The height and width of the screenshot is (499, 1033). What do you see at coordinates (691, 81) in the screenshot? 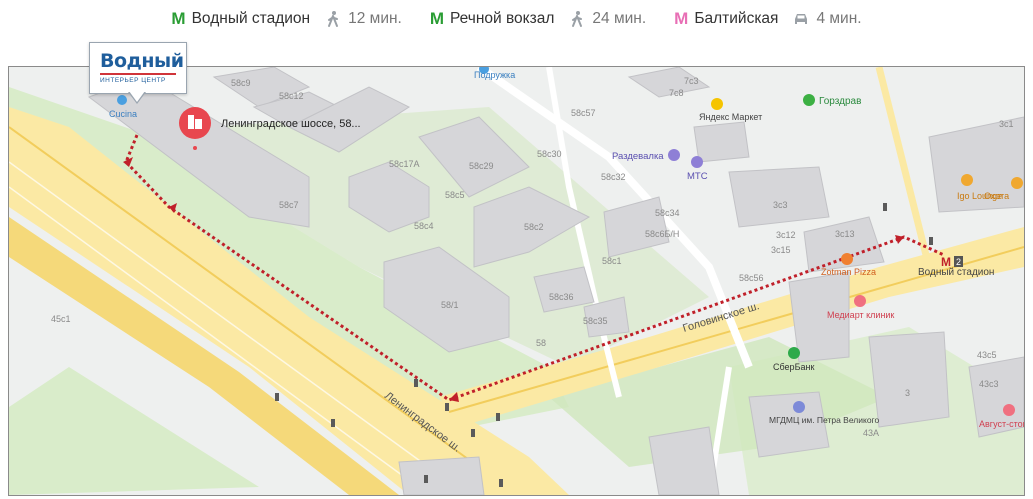
I see `house-number: 7с3` at bounding box center [691, 81].